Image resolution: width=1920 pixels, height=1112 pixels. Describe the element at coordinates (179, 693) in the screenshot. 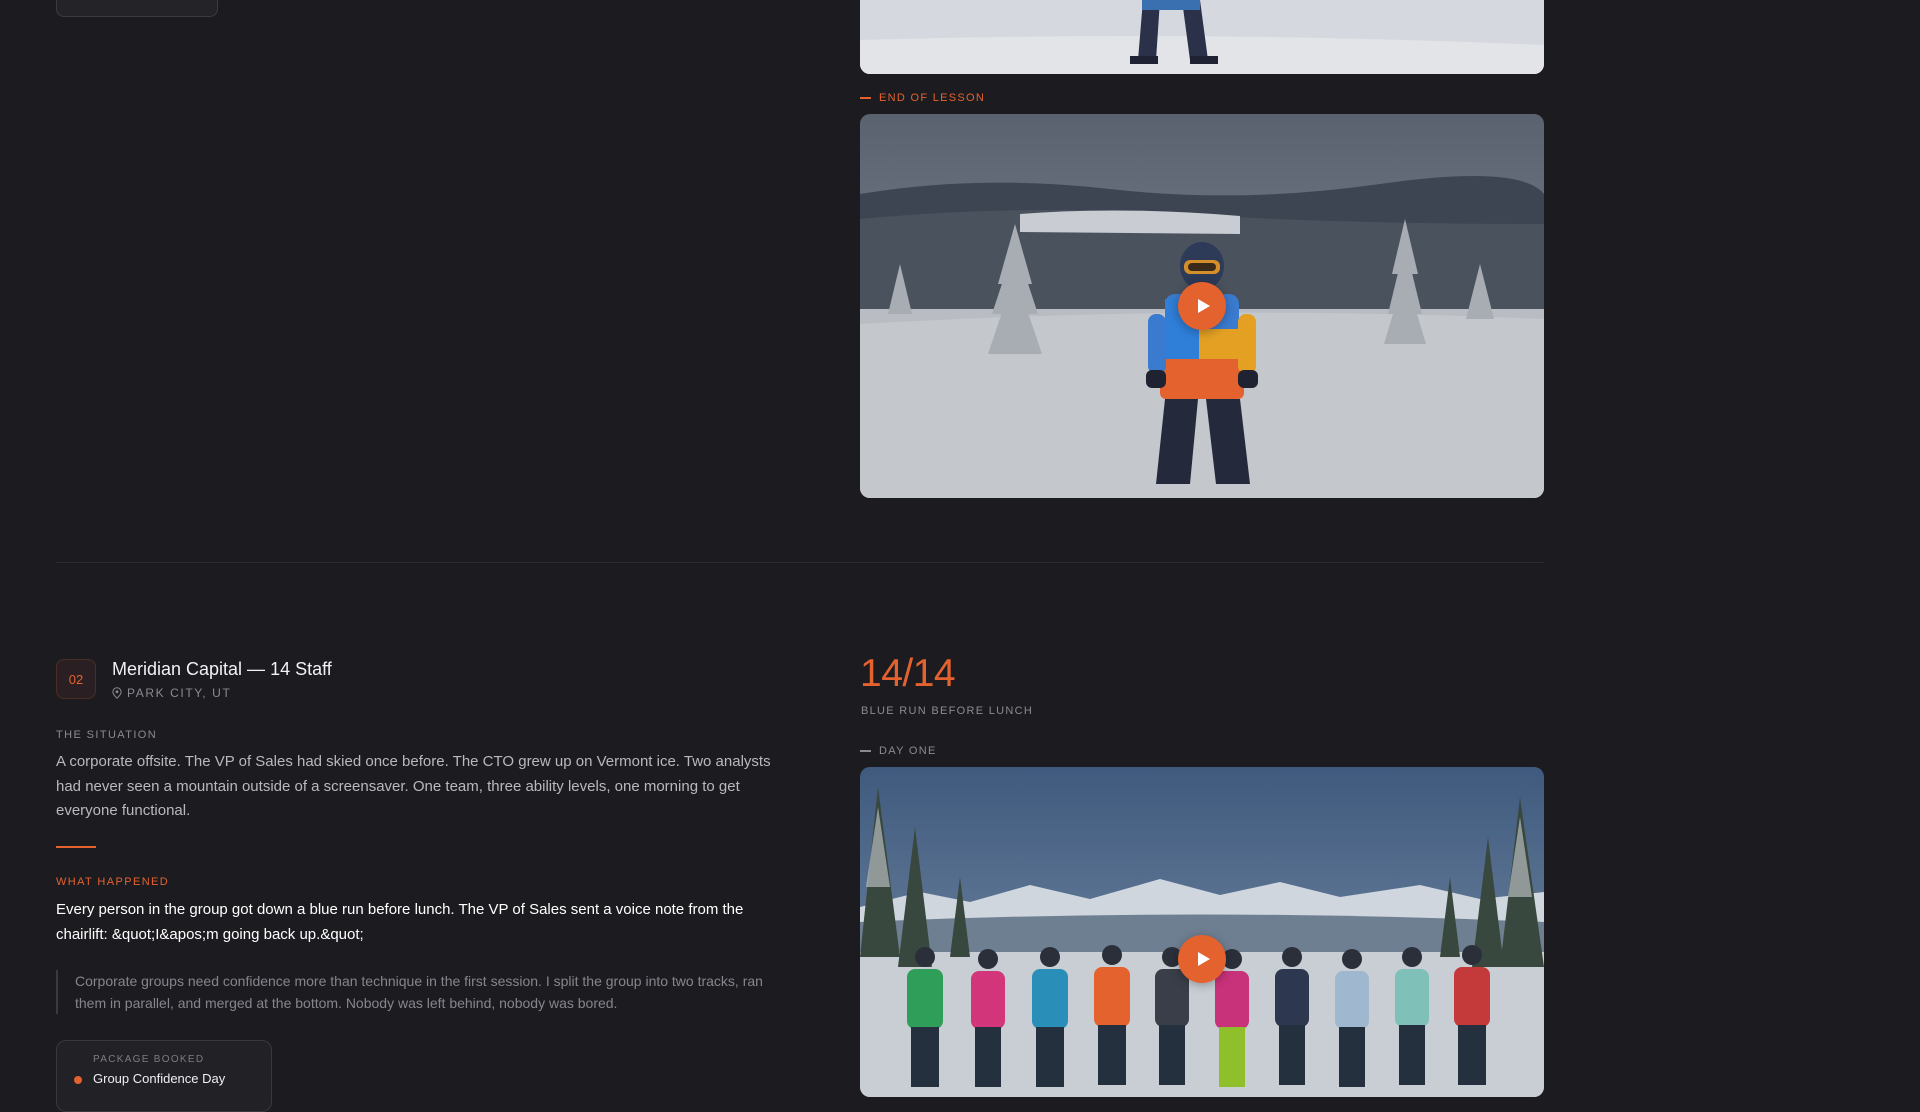

I see `case-location-text: PARK CITY, UT` at that location.